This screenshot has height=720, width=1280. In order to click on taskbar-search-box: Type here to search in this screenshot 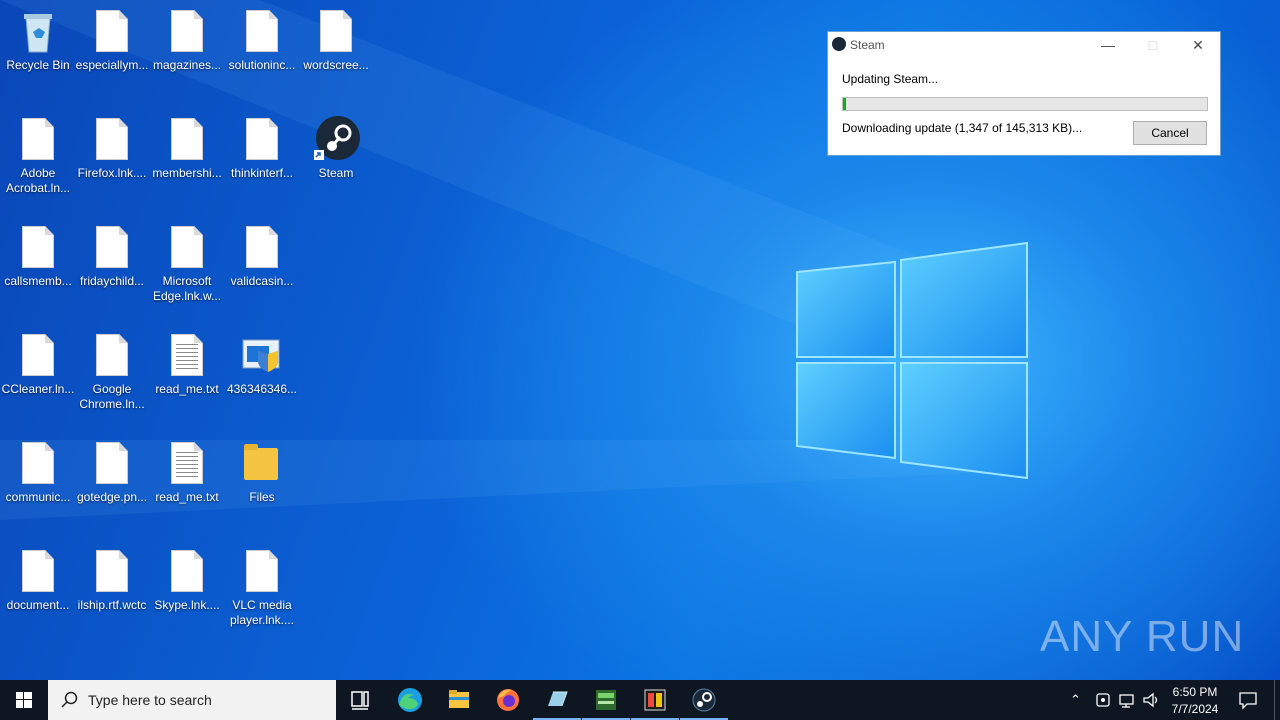, I will do `click(192, 700)`.